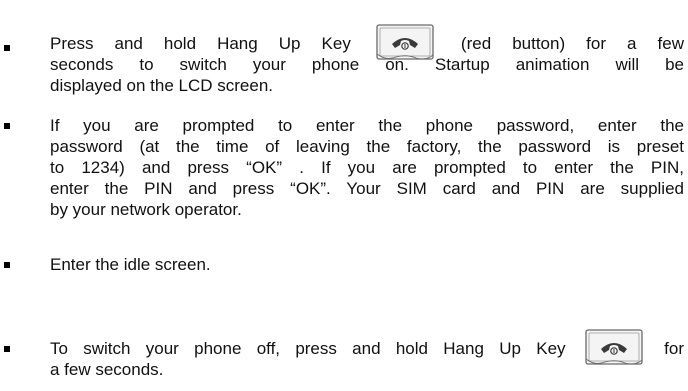 The height and width of the screenshot is (391, 688). Describe the element at coordinates (130, 264) in the screenshot. I see `list-item-text: Enter the idle screen.` at that location.